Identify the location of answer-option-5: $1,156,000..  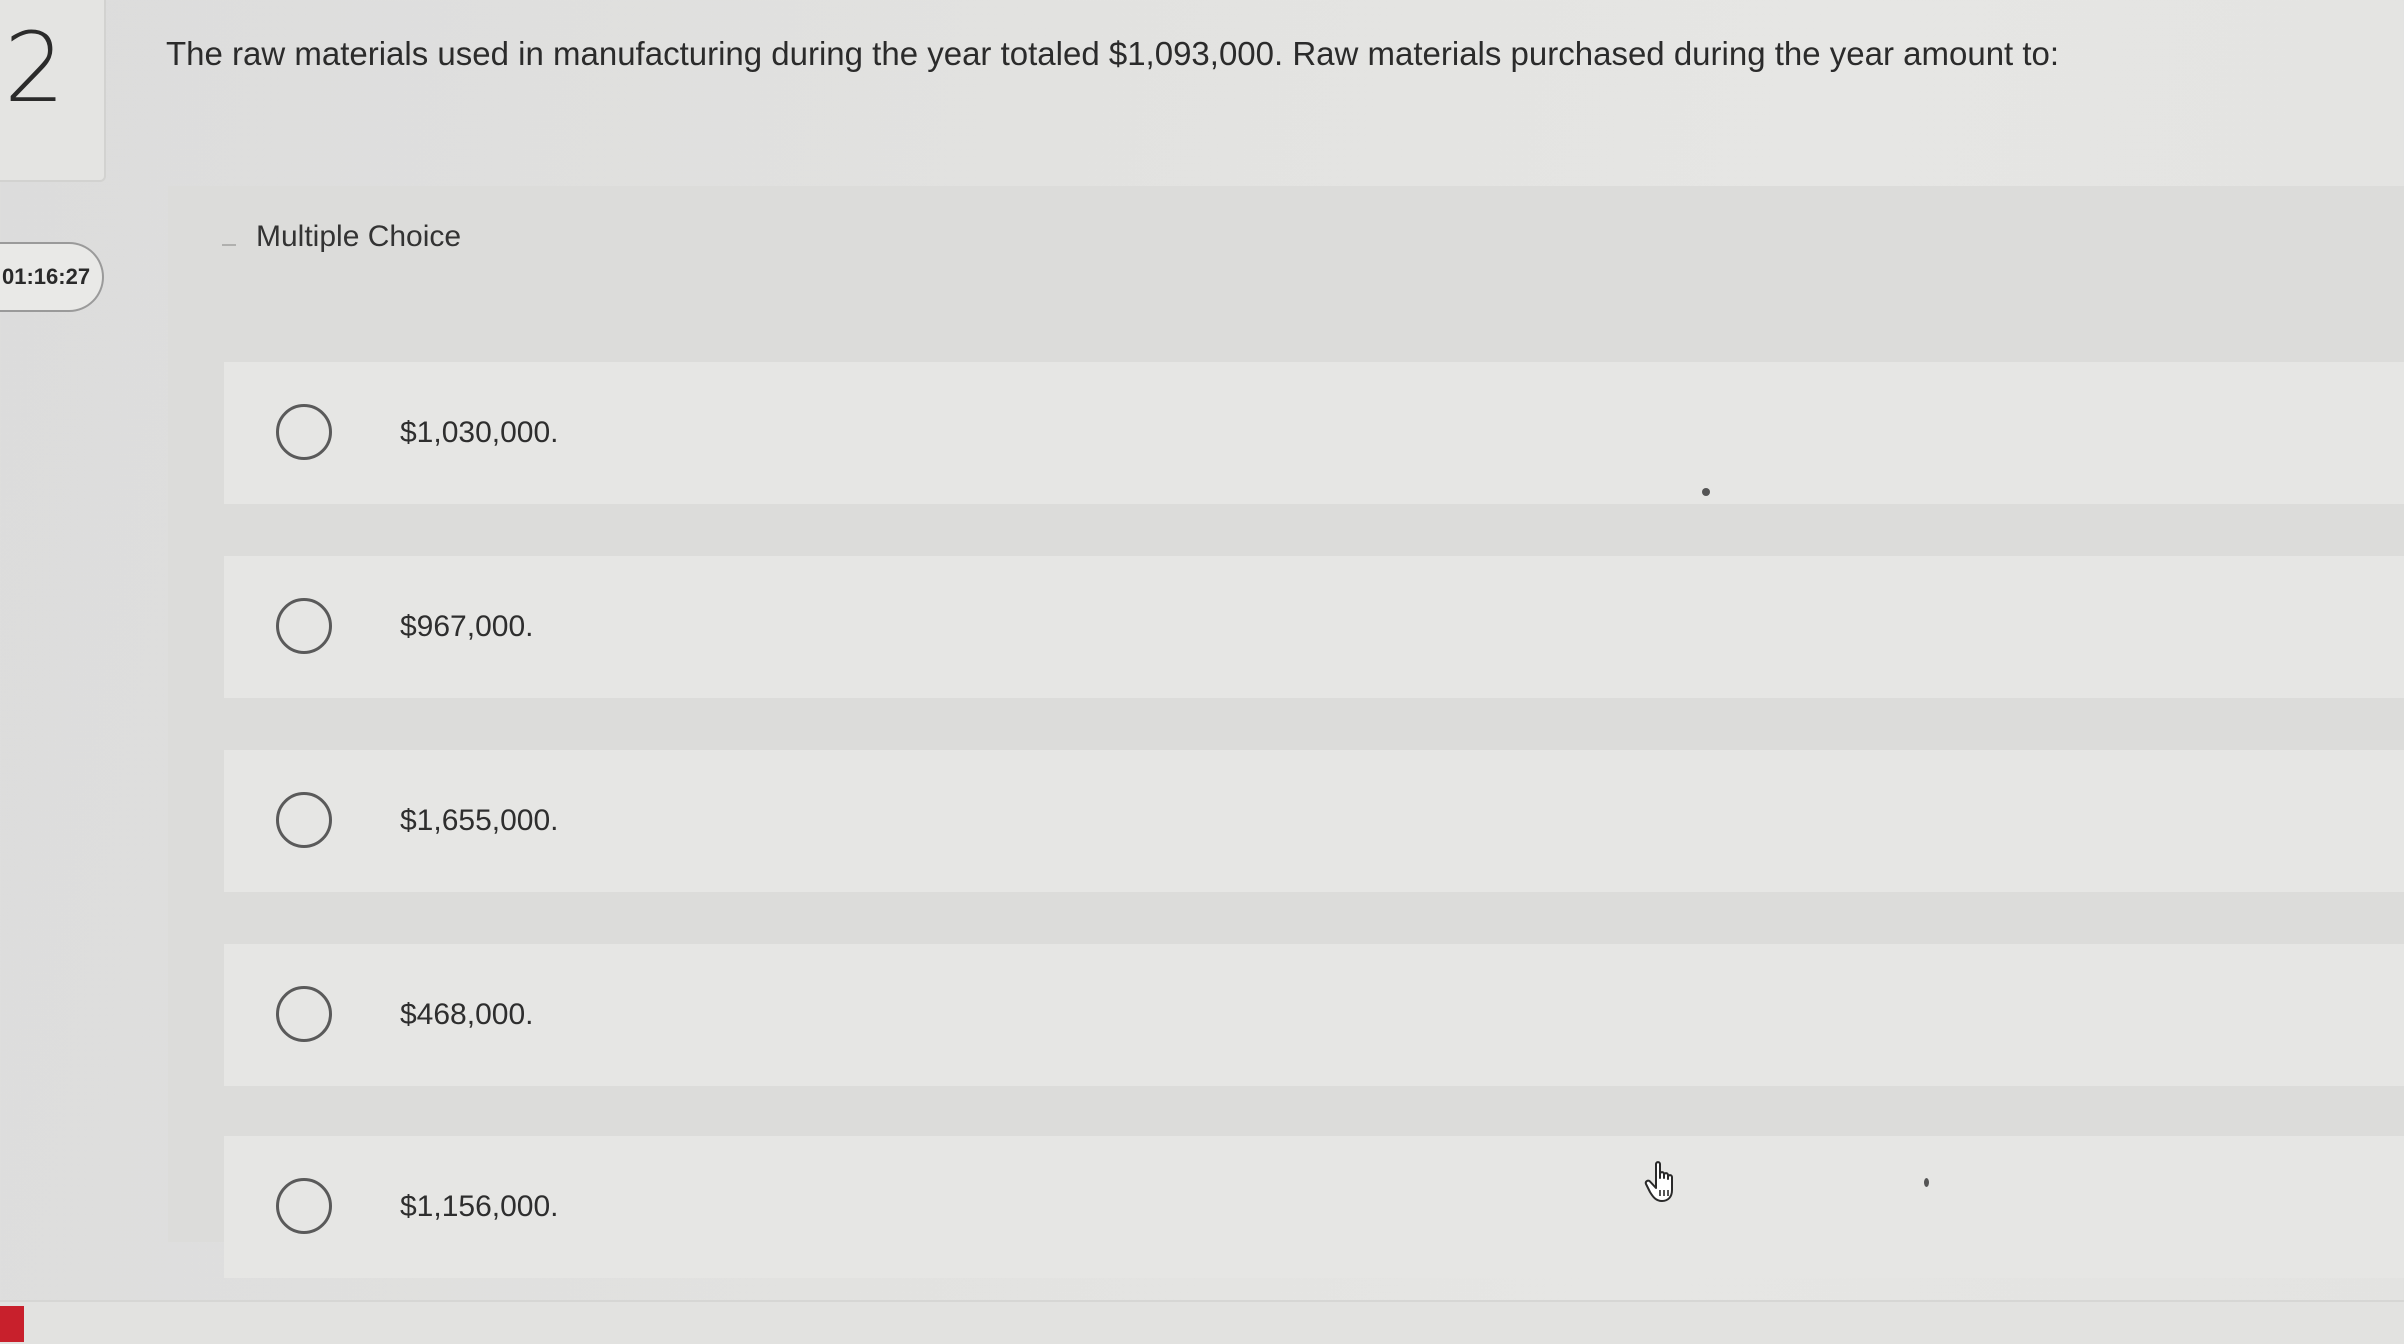
(1314, 1207).